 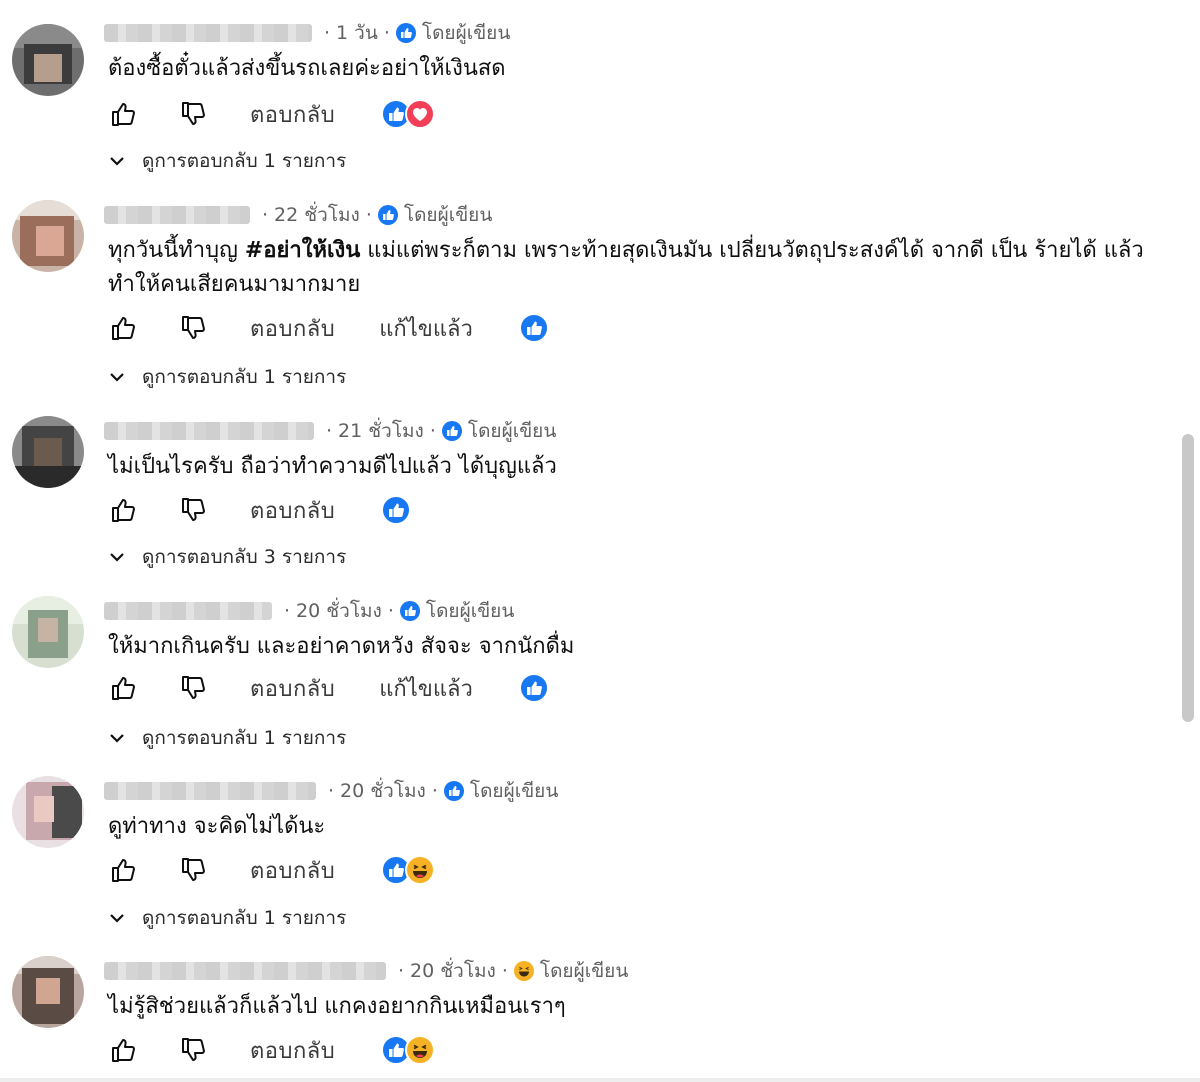 I want to click on scrollbar-thumb, so click(x=1188, y=578).